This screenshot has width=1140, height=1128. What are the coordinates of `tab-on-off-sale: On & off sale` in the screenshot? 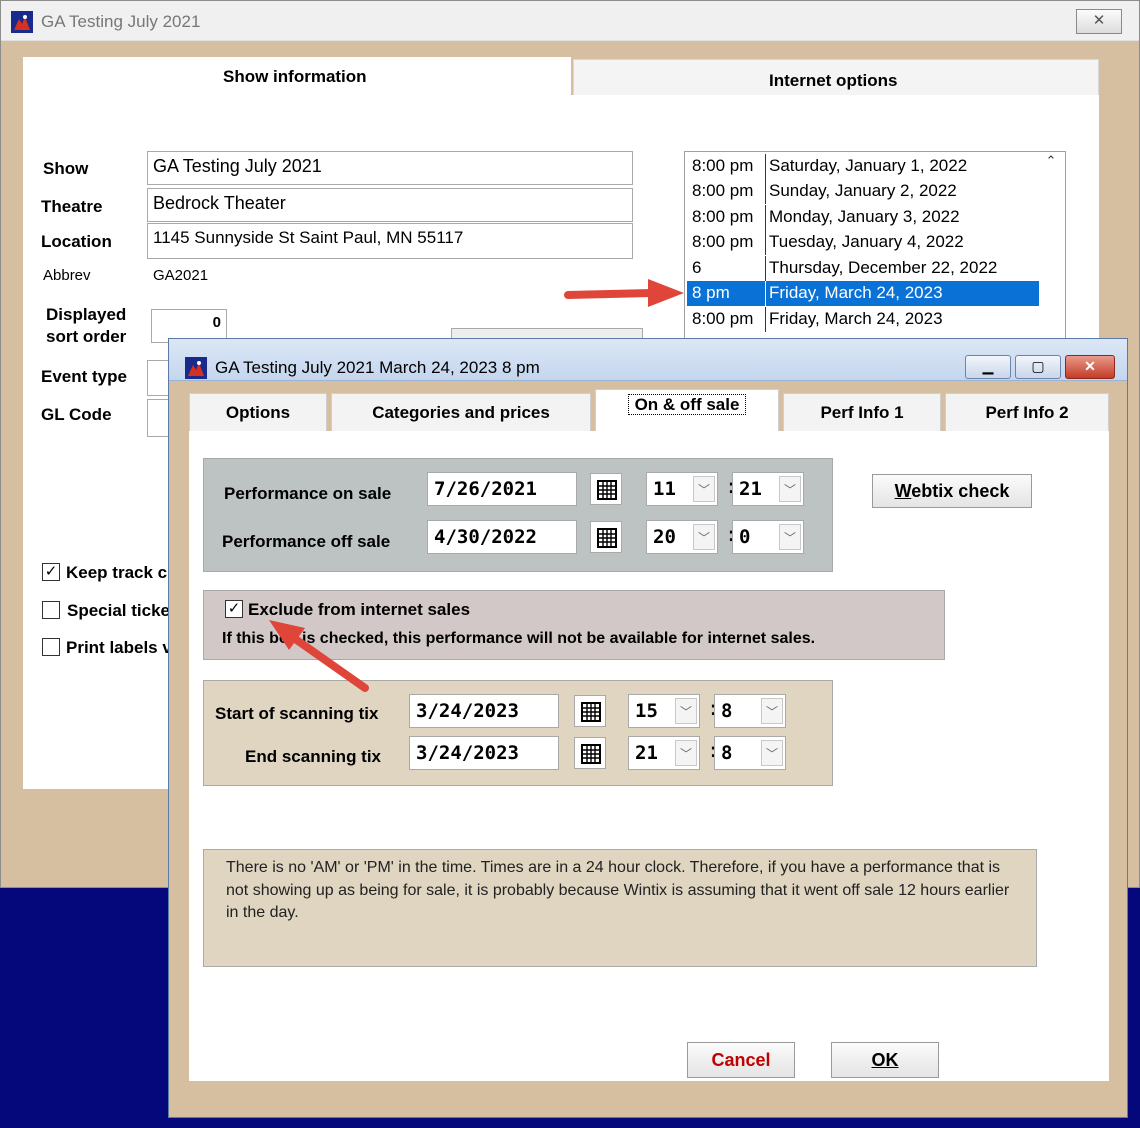 It's located at (687, 411).